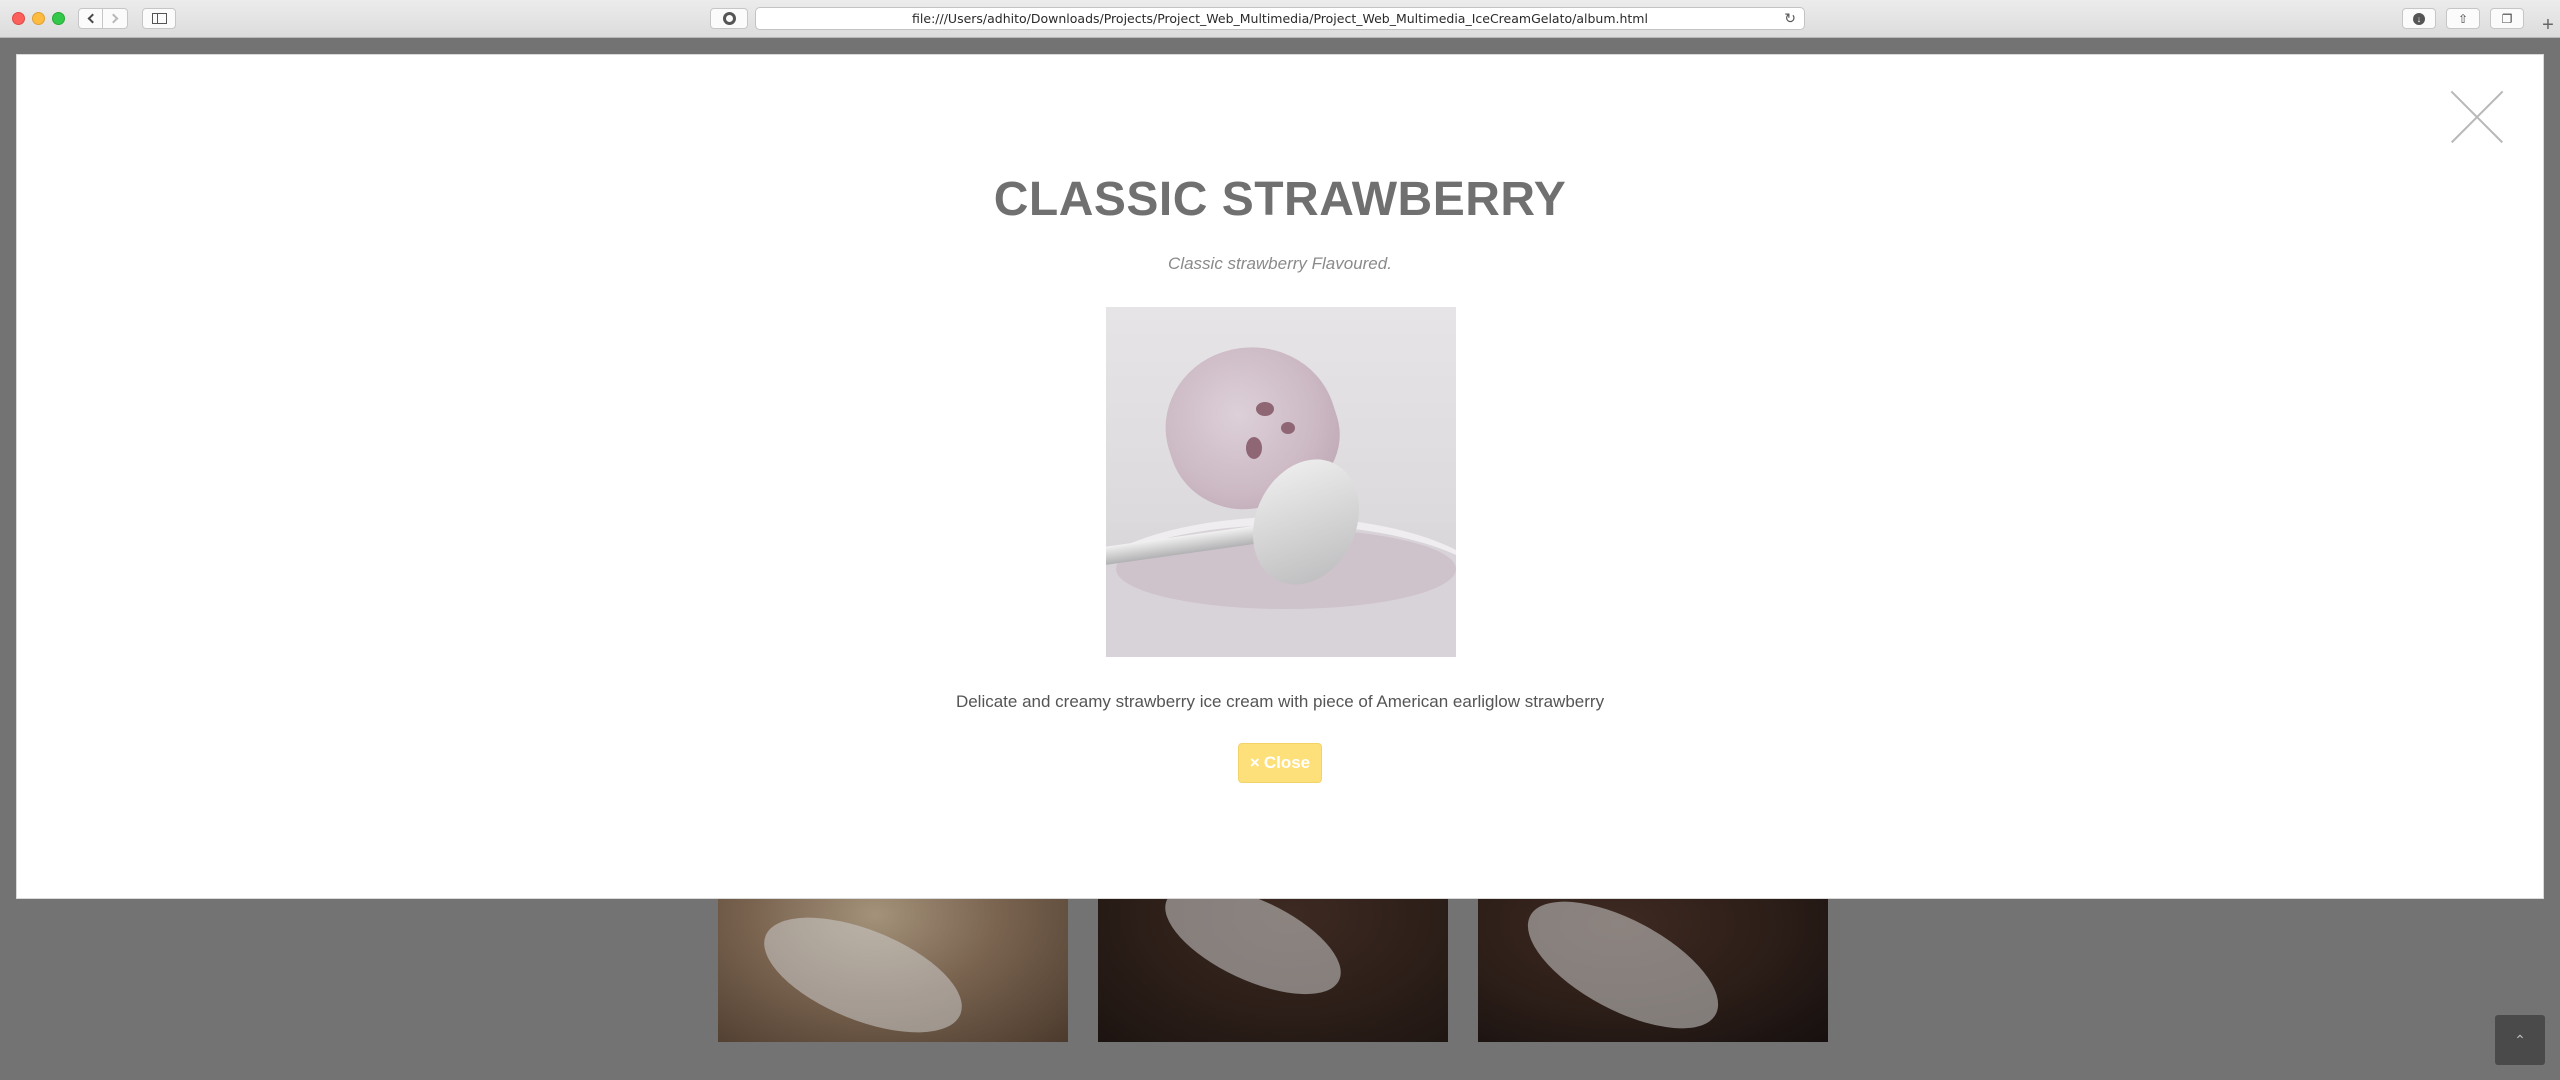  I want to click on sidebar-toggle-button, so click(159, 18).